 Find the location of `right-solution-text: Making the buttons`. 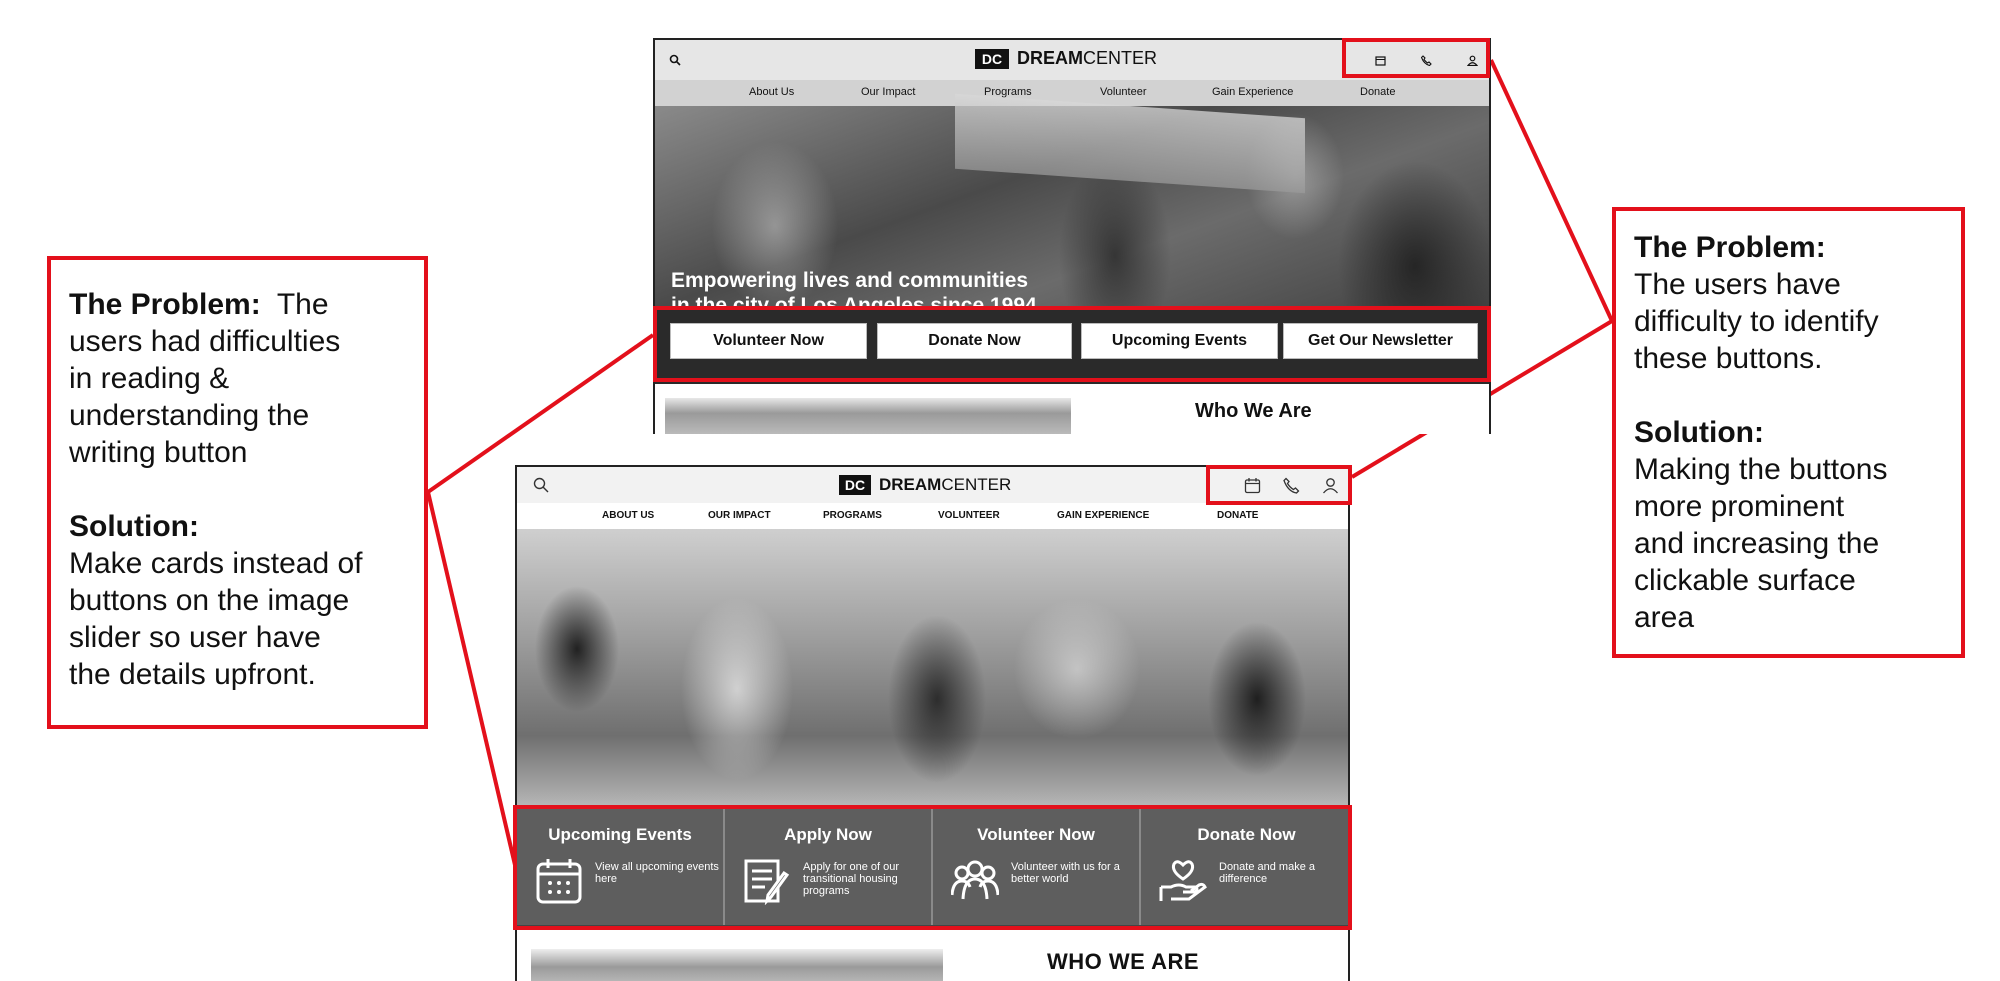

right-solution-text: Making the buttons is located at coordinates (1761, 469).